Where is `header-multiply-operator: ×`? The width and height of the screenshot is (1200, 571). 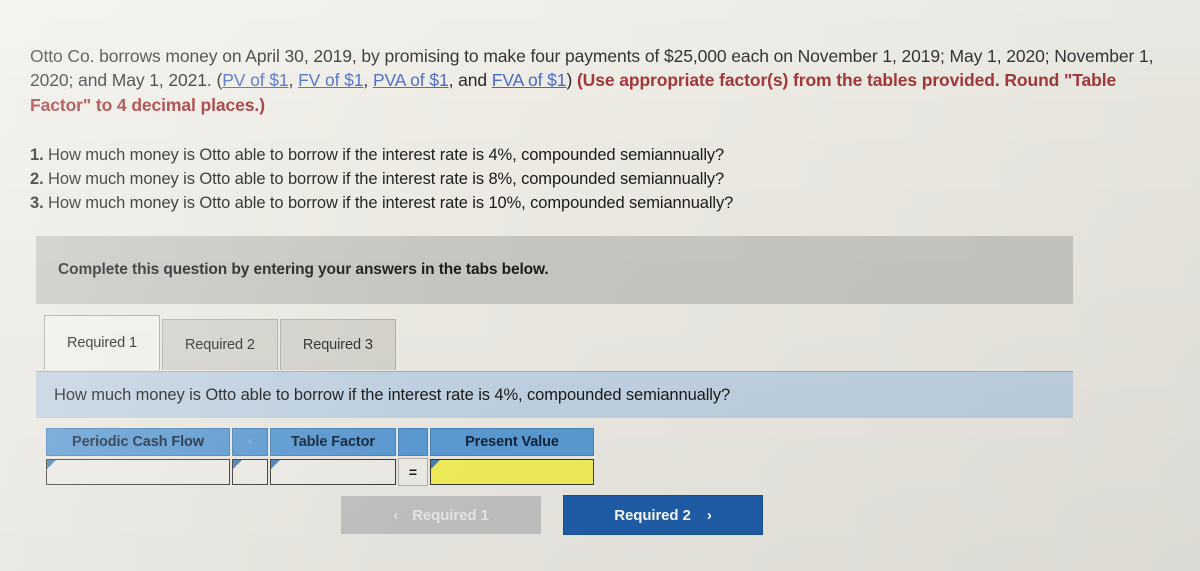 header-multiply-operator: × is located at coordinates (250, 442).